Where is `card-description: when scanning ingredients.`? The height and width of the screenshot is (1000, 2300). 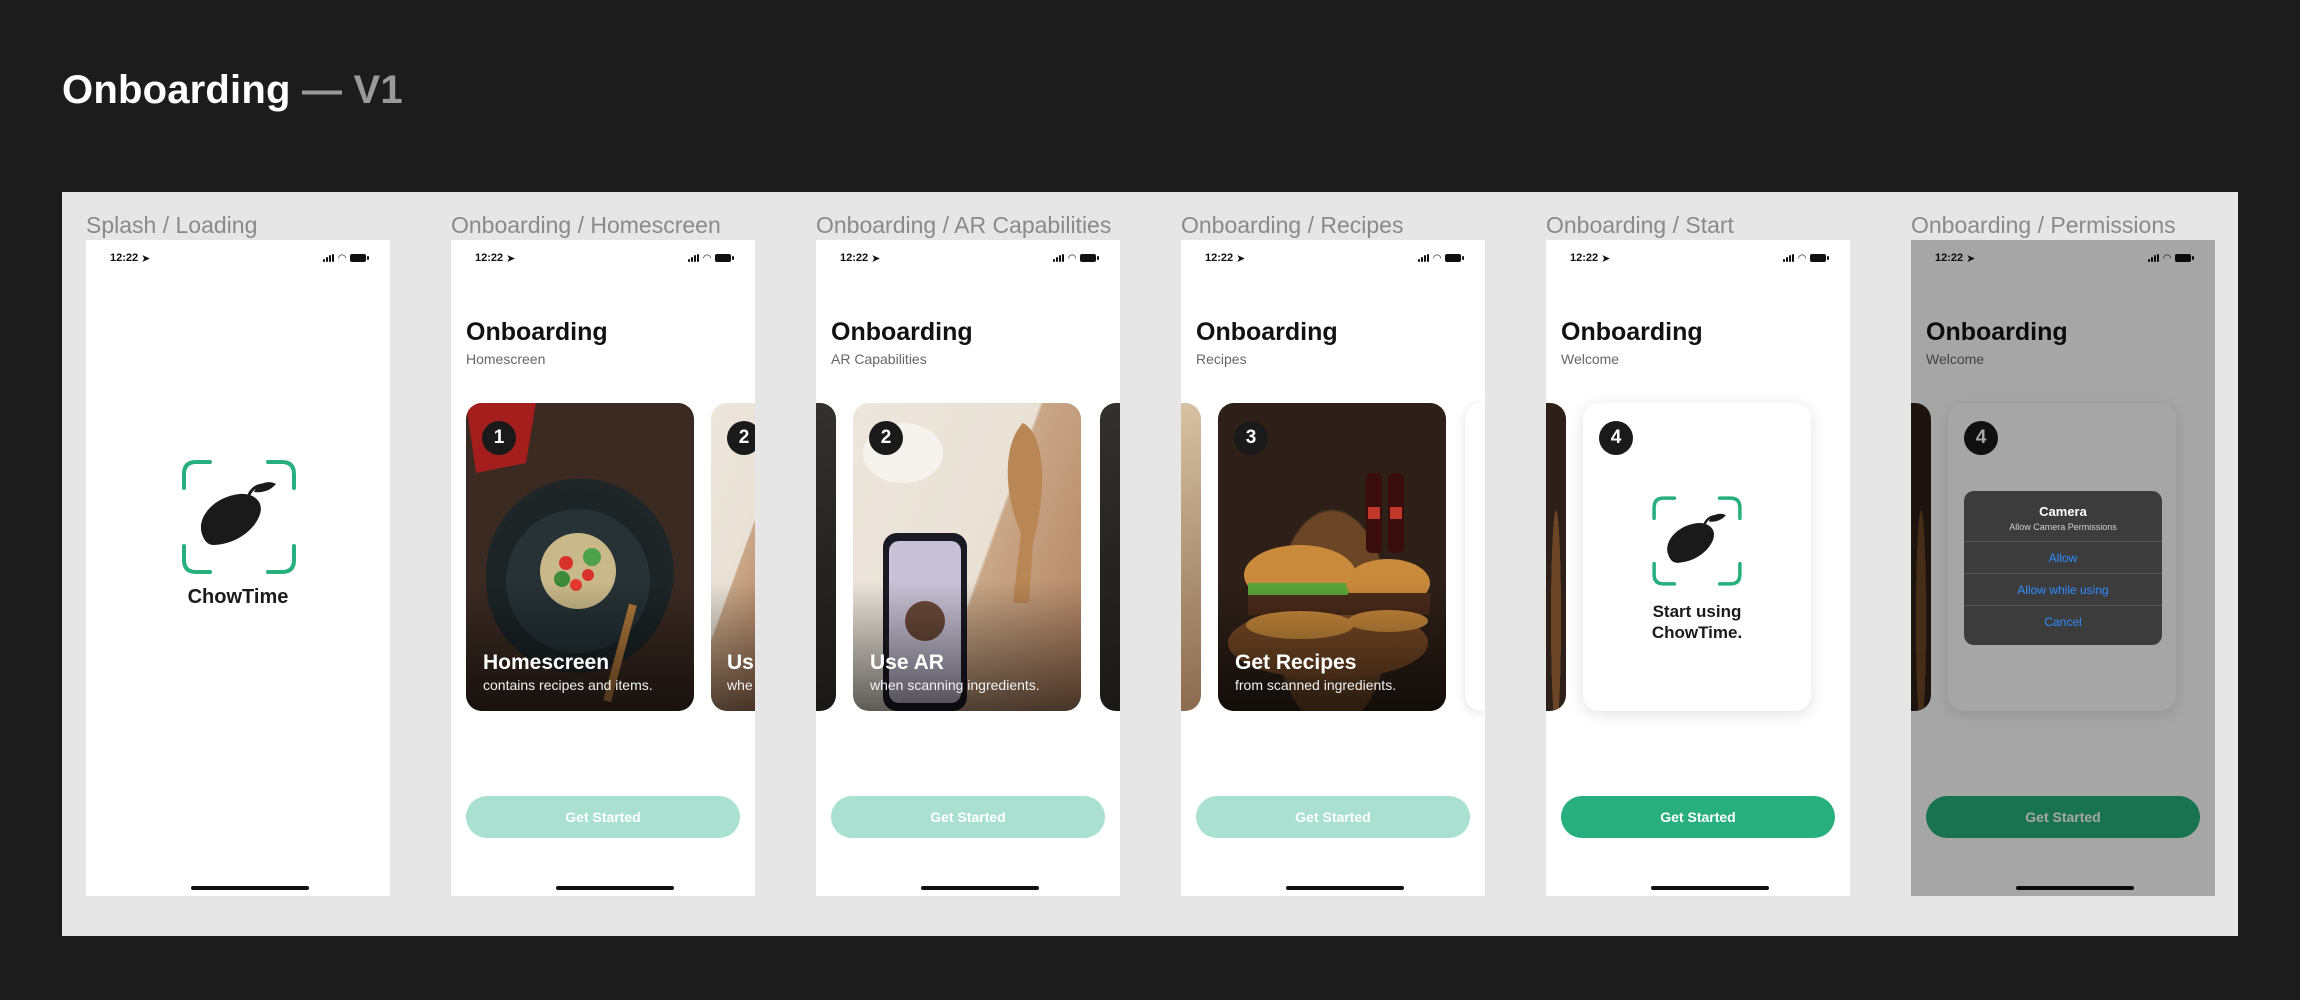 card-description: when scanning ingredients. is located at coordinates (955, 685).